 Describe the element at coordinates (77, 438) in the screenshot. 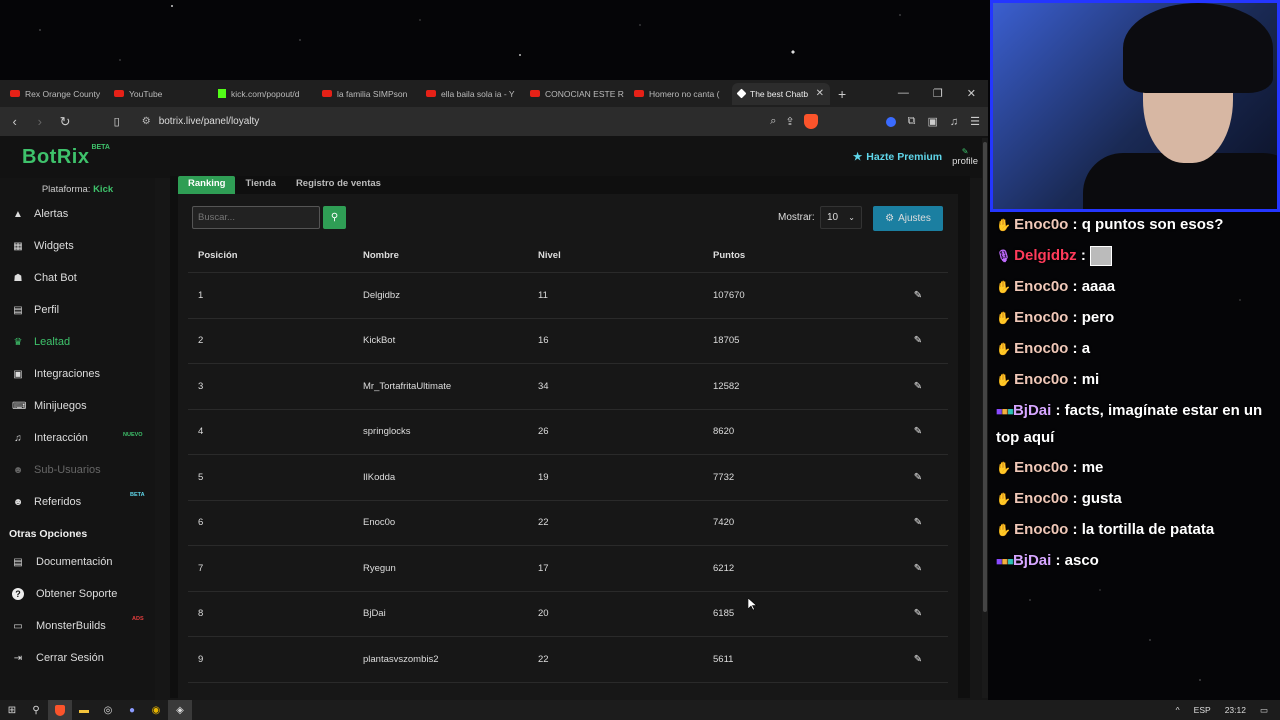

I see `sidebar-item-interaccin: ♫ Interacción NUEVO` at that location.